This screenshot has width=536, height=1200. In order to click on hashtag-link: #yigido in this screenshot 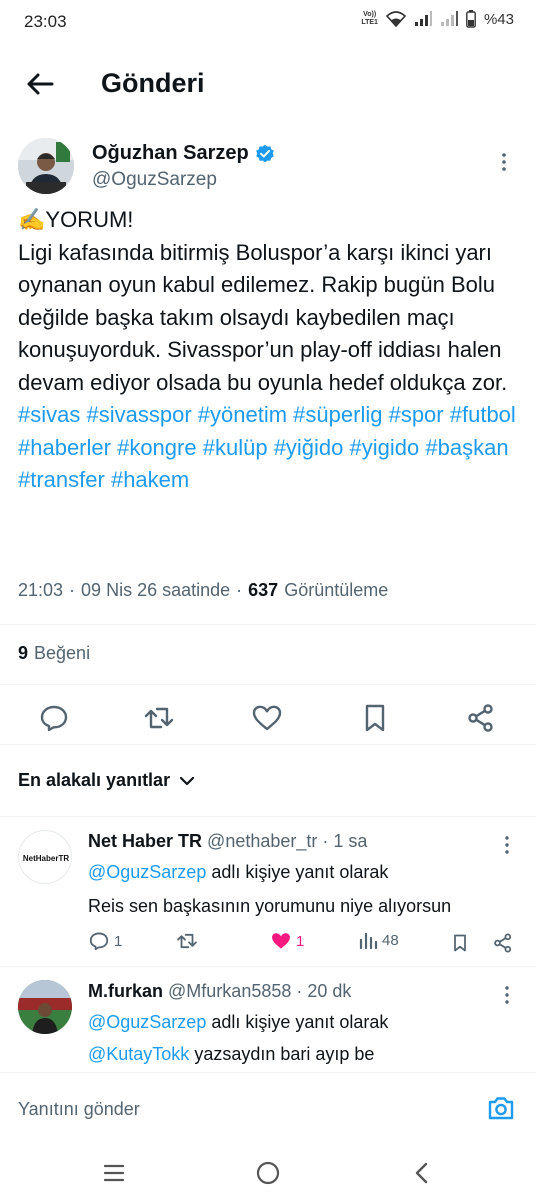, I will do `click(385, 447)`.